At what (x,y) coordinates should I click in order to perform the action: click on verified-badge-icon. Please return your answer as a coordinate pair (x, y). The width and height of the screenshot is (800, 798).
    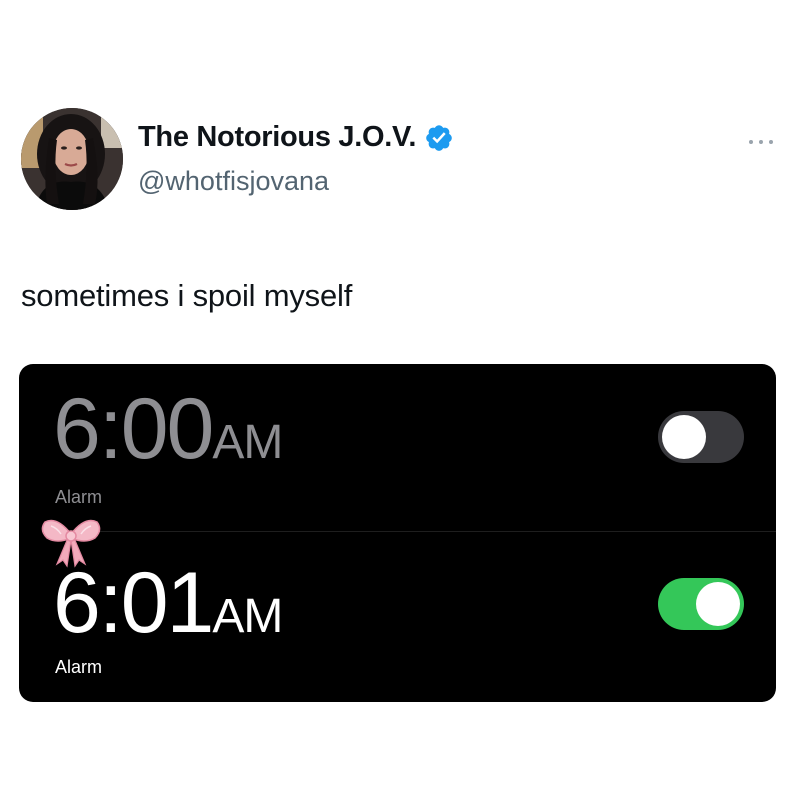
    Looking at the image, I should click on (439, 137).